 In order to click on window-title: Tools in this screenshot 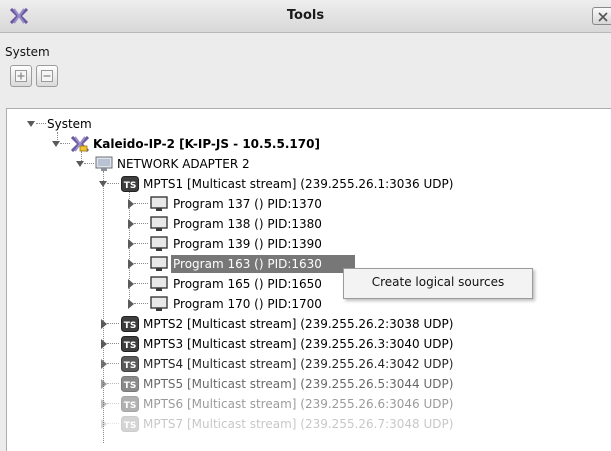, I will do `click(305, 15)`.